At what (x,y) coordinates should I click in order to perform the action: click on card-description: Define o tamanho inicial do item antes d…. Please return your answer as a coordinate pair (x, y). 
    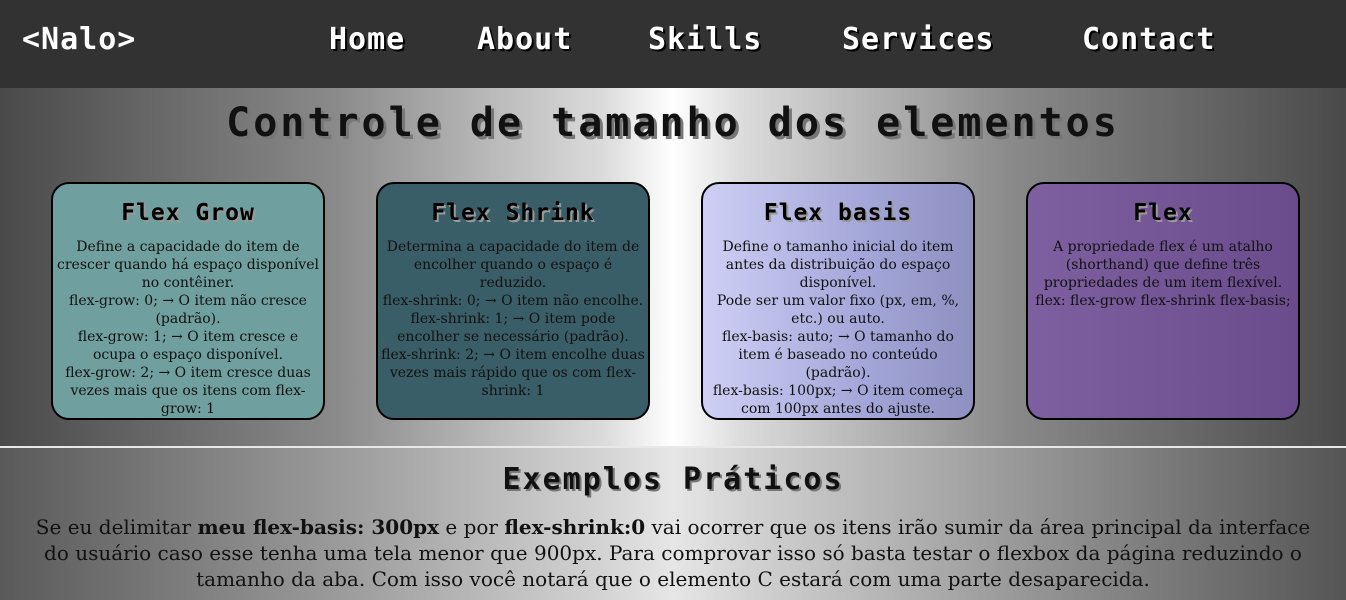
    Looking at the image, I should click on (838, 328).